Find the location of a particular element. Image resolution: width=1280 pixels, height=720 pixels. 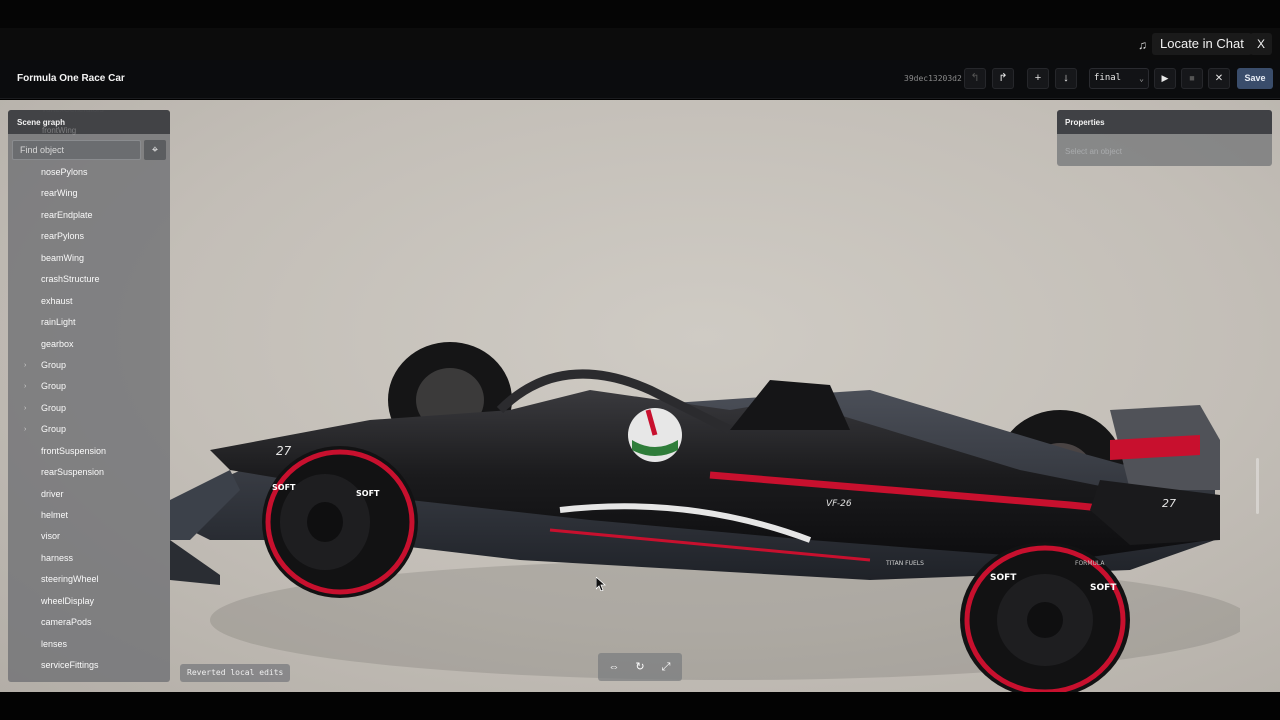

scene-tree-item-label: cameraPods is located at coordinates (66, 622).